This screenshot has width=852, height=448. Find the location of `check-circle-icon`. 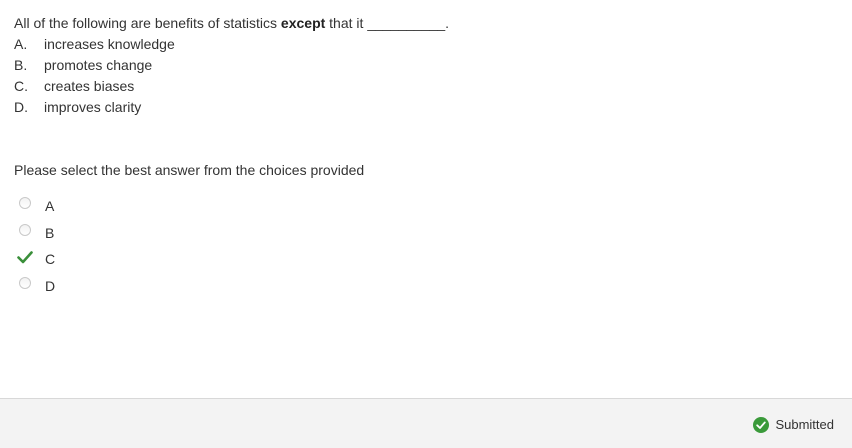

check-circle-icon is located at coordinates (761, 425).